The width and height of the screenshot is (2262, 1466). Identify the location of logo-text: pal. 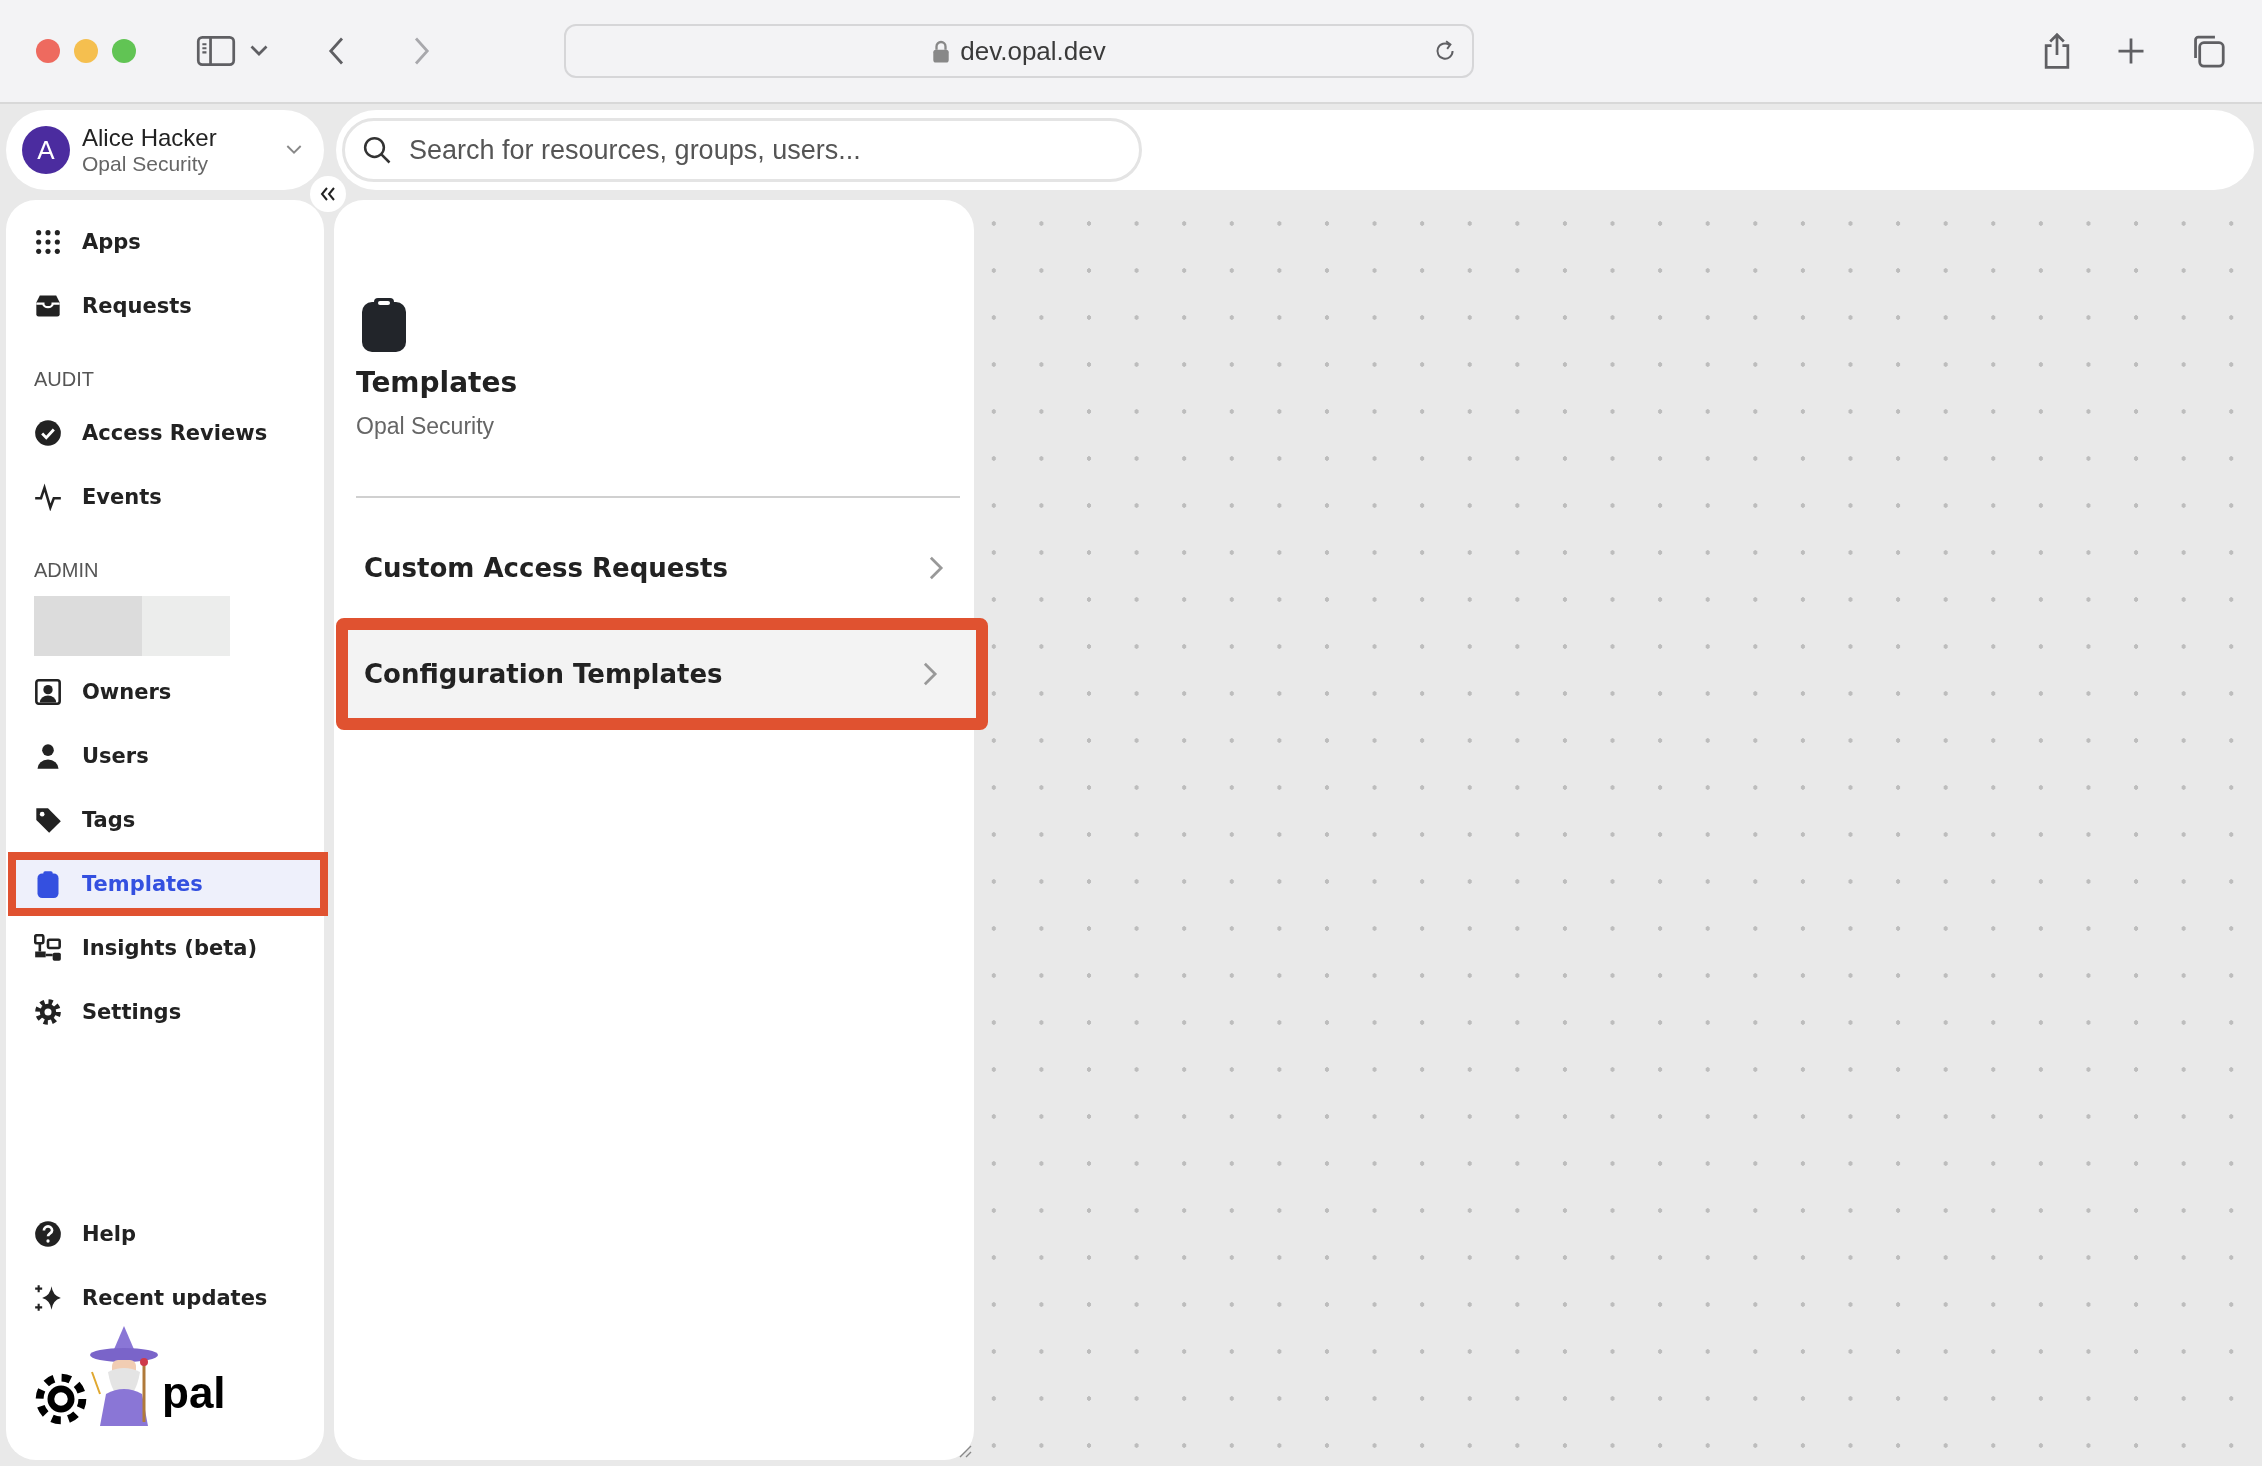
(194, 1393).